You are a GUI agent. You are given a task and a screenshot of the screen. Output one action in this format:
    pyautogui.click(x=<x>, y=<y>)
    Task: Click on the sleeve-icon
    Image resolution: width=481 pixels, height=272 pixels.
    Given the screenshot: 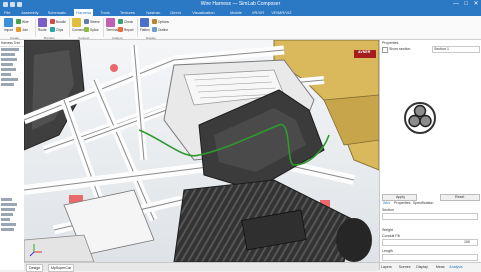 What is the action you would take?
    pyautogui.click(x=86, y=21)
    